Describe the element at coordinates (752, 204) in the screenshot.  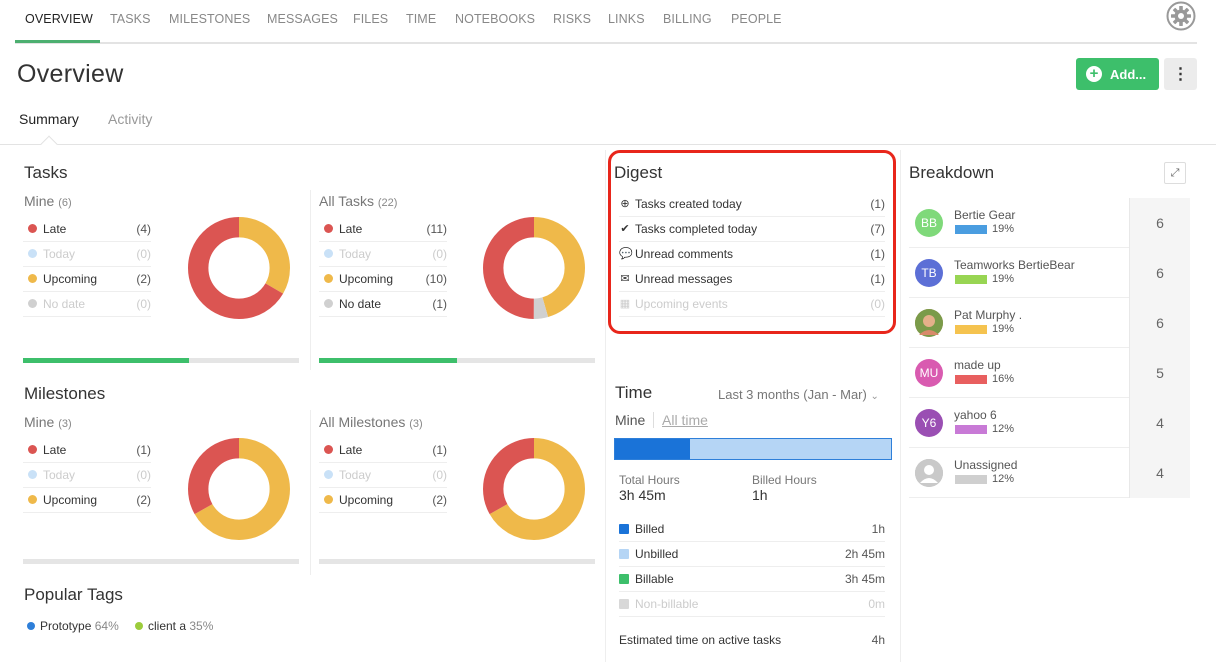
I see `digest-row: ⊕ Tasks created today (1)` at that location.